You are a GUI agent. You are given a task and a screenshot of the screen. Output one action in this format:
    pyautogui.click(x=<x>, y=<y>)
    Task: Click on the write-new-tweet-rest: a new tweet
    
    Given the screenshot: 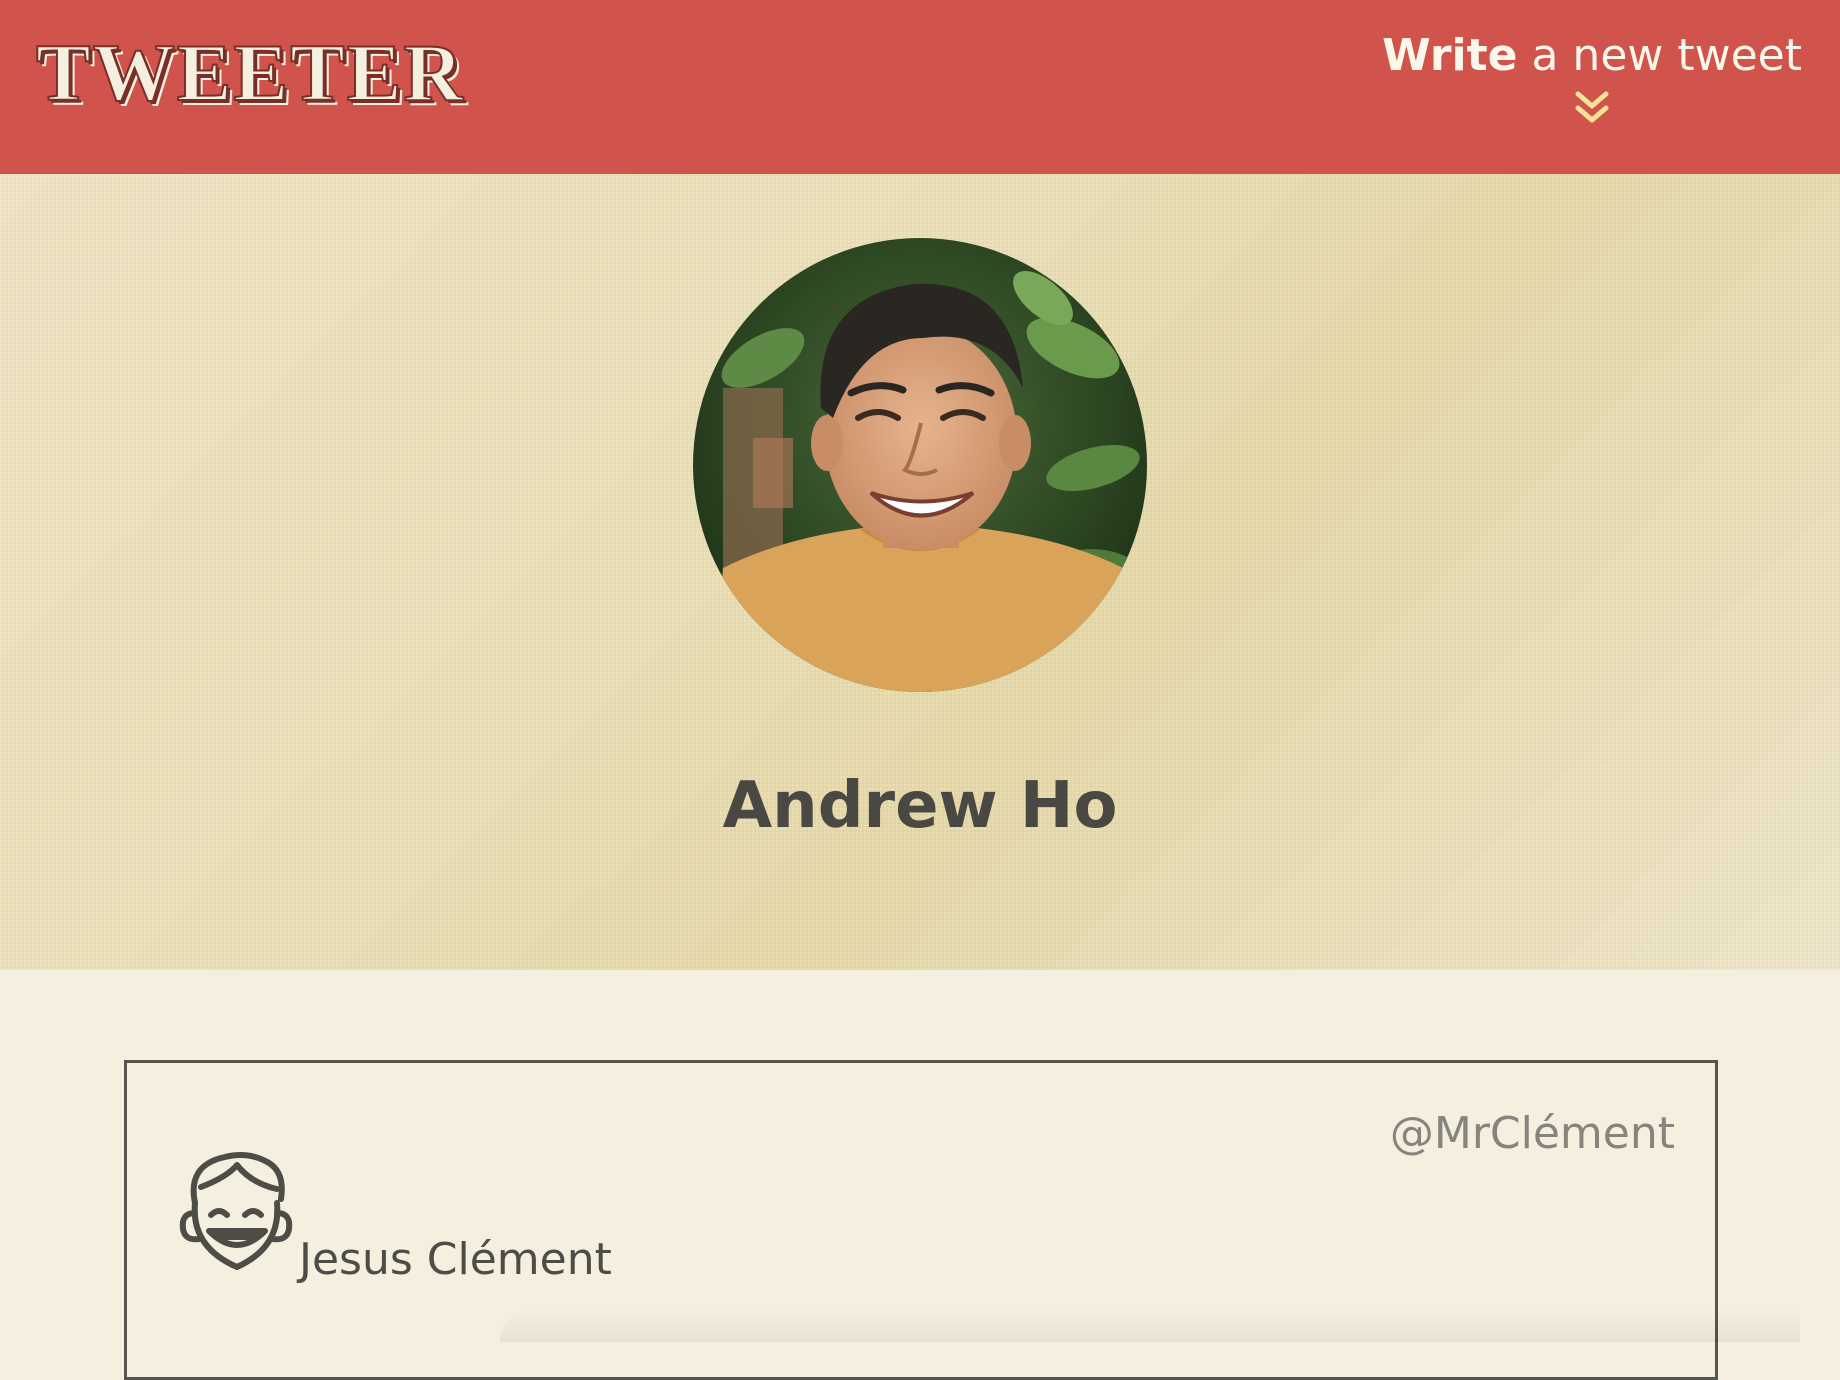 What is the action you would take?
    pyautogui.click(x=1659, y=55)
    